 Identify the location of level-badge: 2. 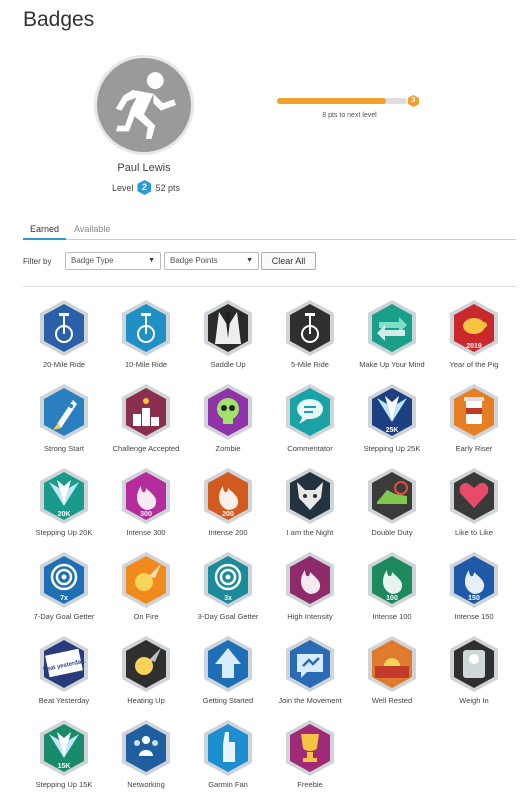
(144, 187).